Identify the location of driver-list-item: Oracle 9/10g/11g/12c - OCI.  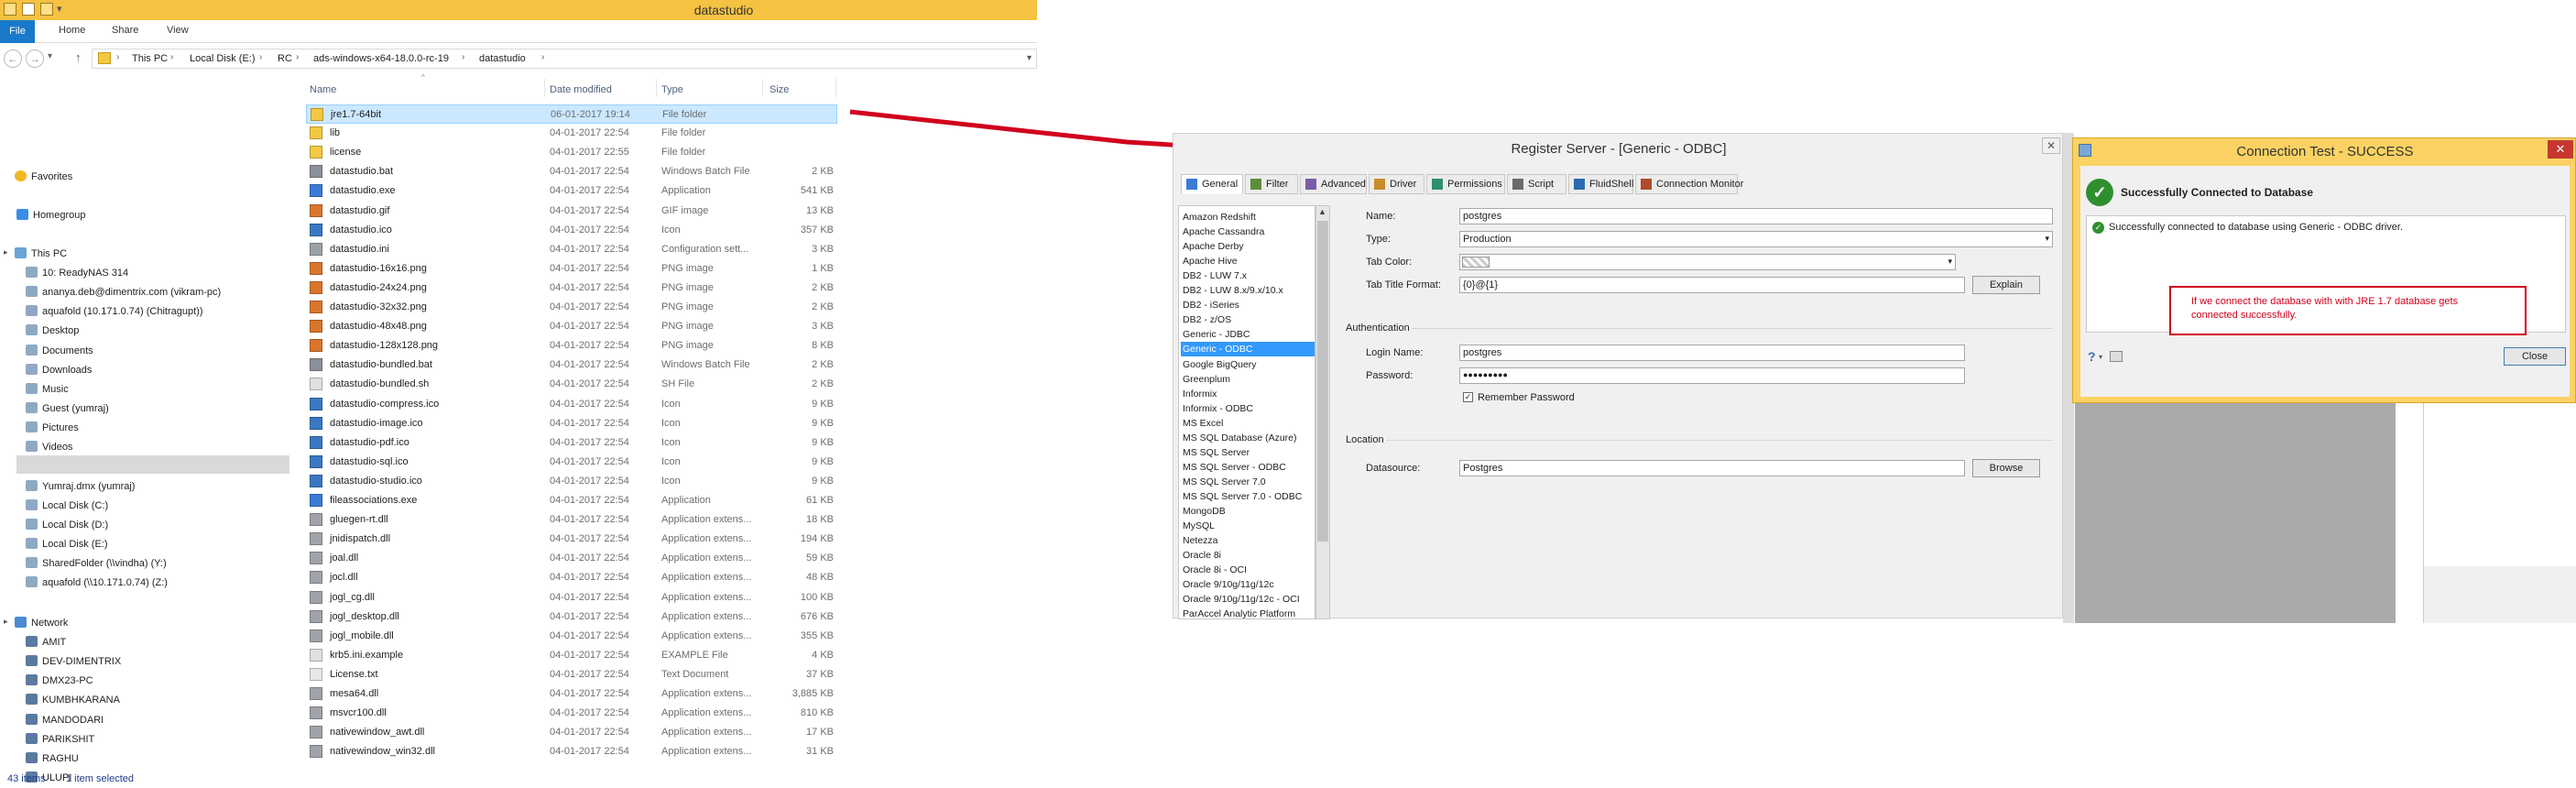
(1248, 599).